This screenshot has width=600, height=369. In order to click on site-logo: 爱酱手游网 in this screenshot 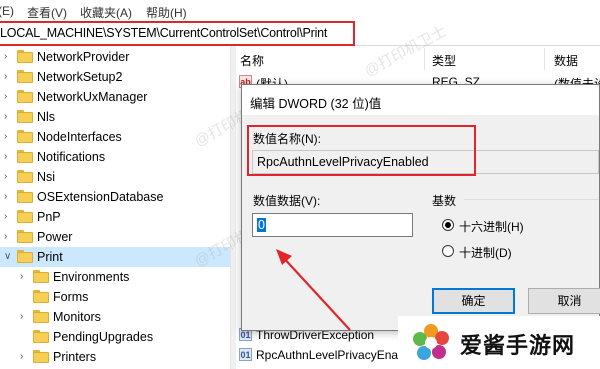, I will do `click(499, 342)`.